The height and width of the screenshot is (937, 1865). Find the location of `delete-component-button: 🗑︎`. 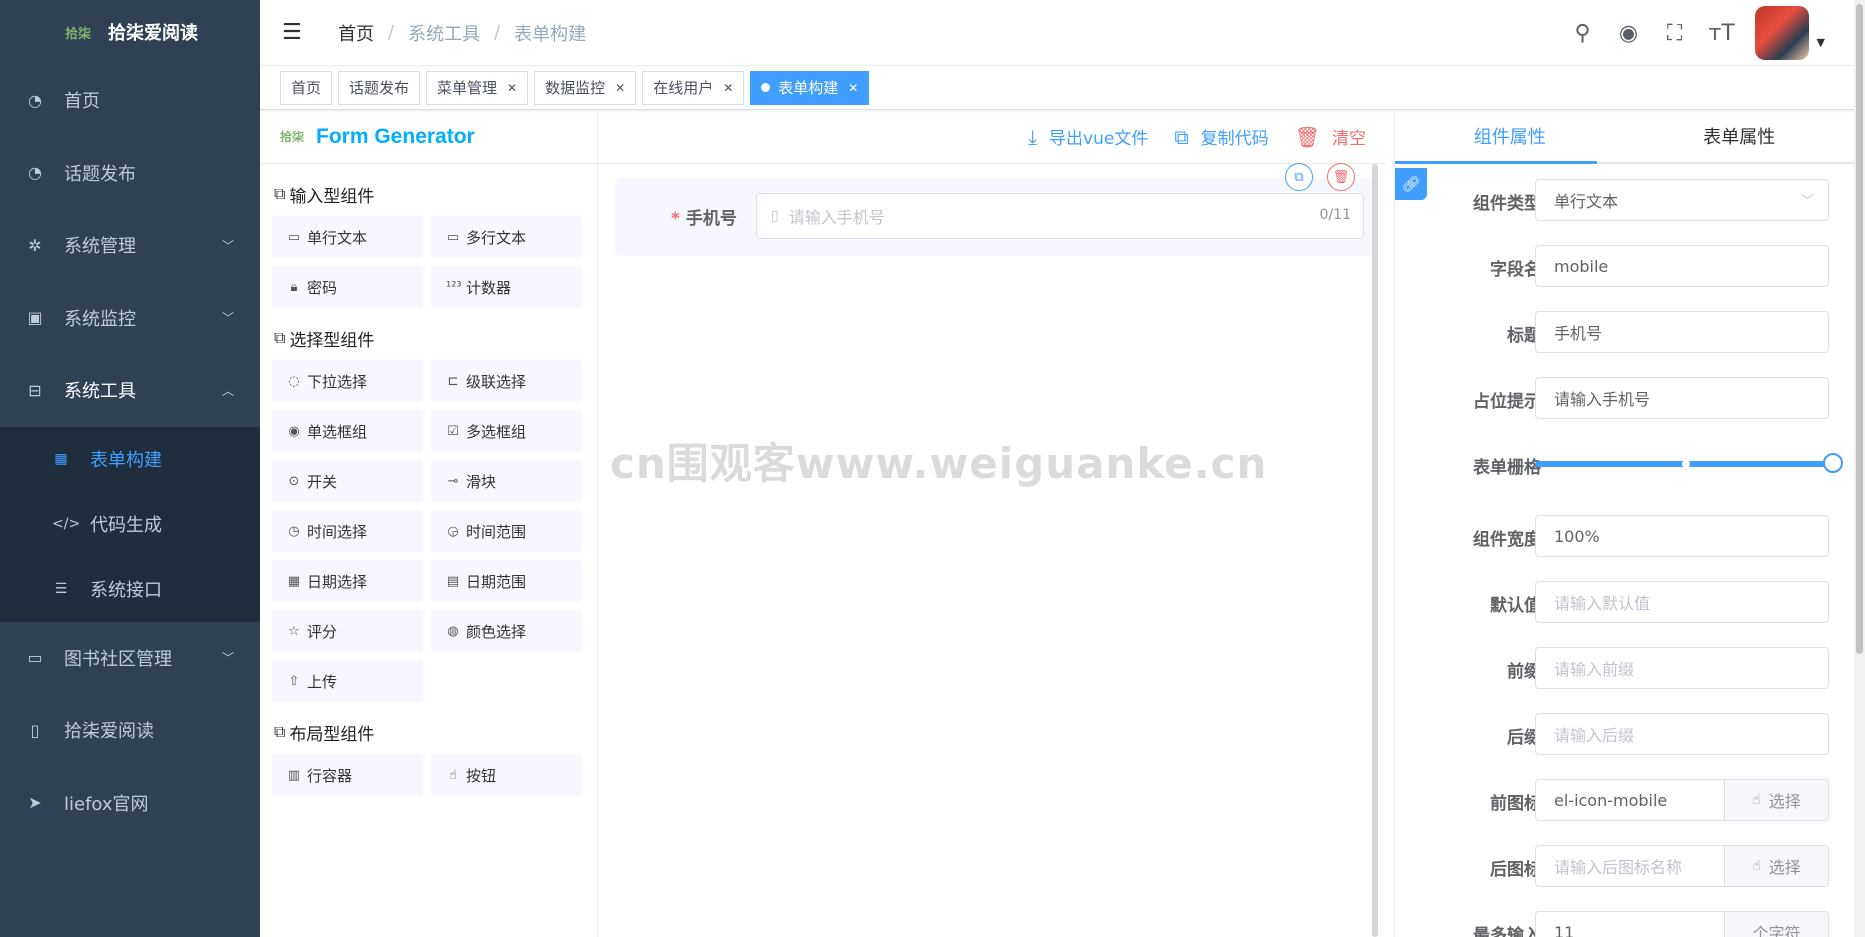

delete-component-button: 🗑︎ is located at coordinates (1341, 177).